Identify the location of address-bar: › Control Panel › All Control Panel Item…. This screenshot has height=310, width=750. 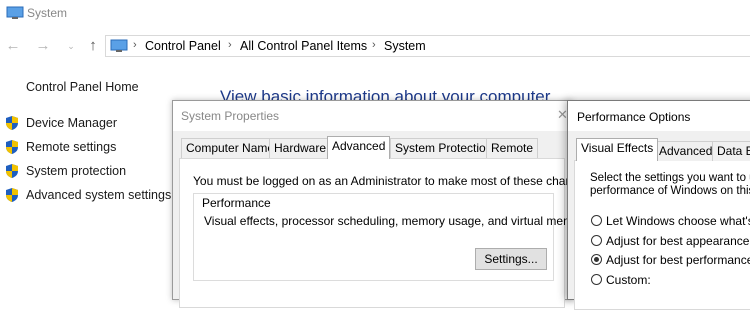
(427, 46).